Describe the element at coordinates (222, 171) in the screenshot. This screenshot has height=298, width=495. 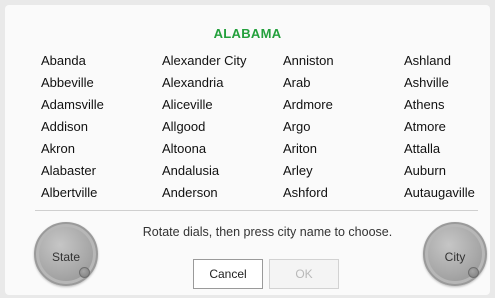
I see `city-item: Andalusia` at that location.